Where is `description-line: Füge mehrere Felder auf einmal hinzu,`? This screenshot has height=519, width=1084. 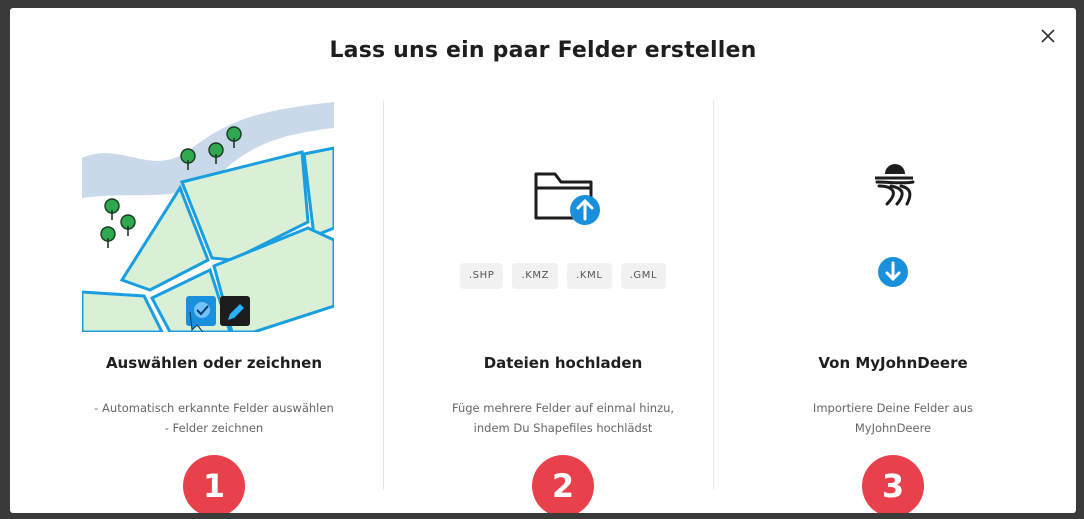
description-line: Füge mehrere Felder auf einmal hinzu, is located at coordinates (563, 408).